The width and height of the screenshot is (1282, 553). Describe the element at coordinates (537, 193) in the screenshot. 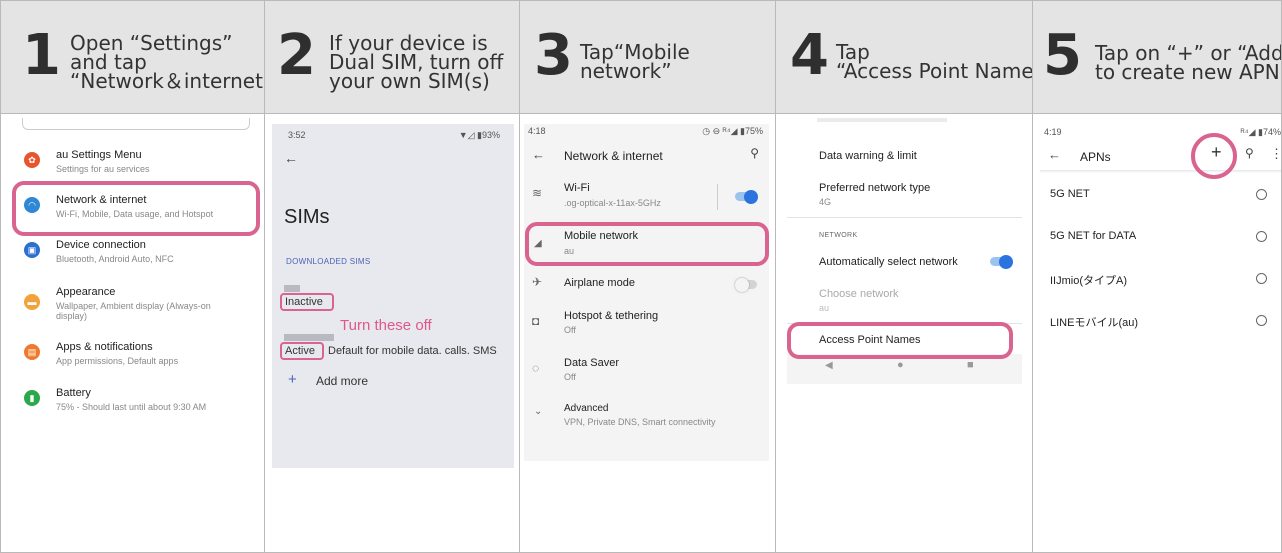

I see `wifi-icon: ≋` at that location.